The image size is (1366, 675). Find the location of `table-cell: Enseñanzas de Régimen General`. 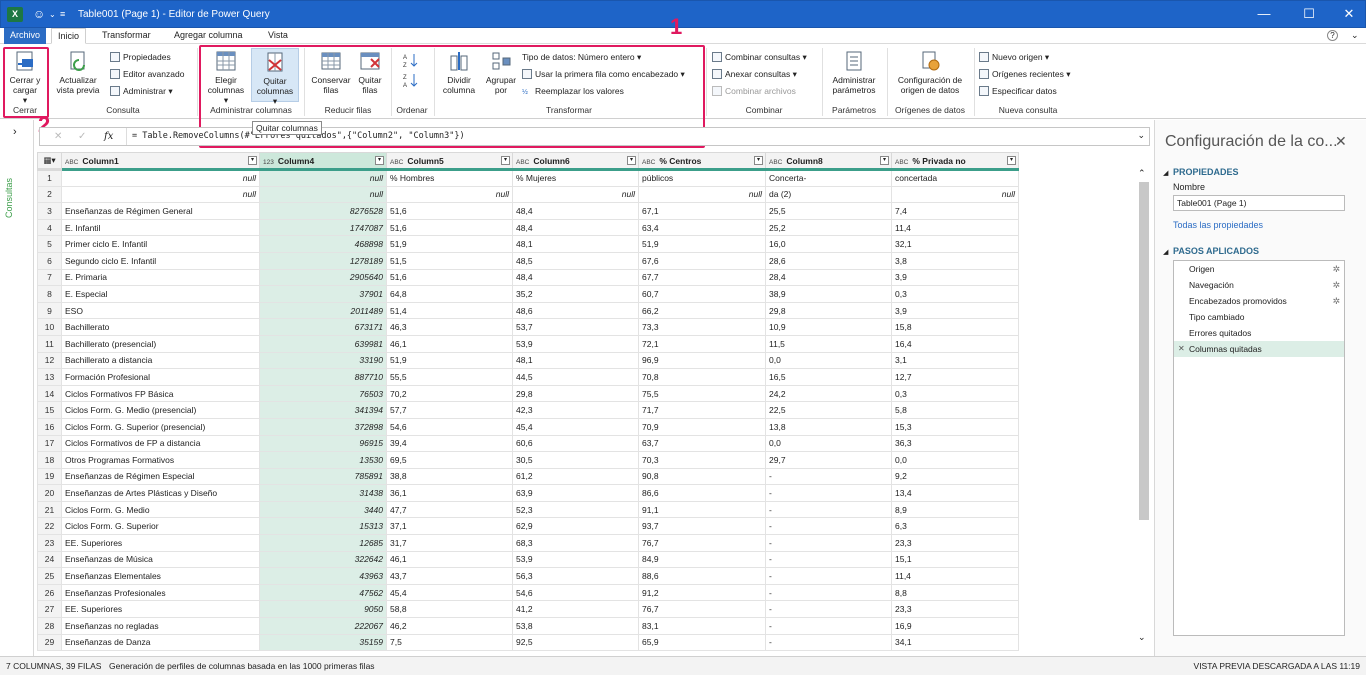

table-cell: Enseñanzas de Régimen General is located at coordinates (160, 211).